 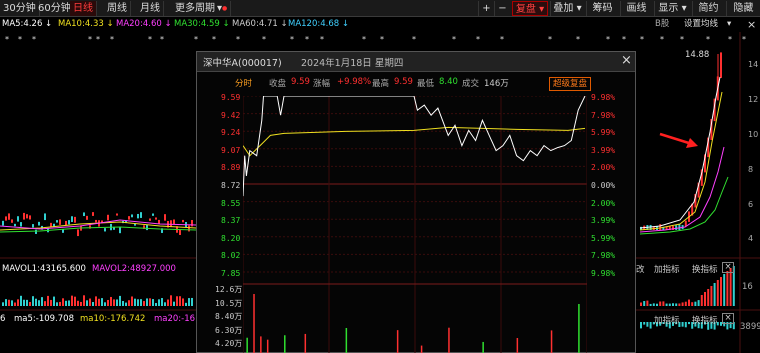 What do you see at coordinates (231, 150) in the screenshot?
I see `popup-price-tick: 9.07` at bounding box center [231, 150].